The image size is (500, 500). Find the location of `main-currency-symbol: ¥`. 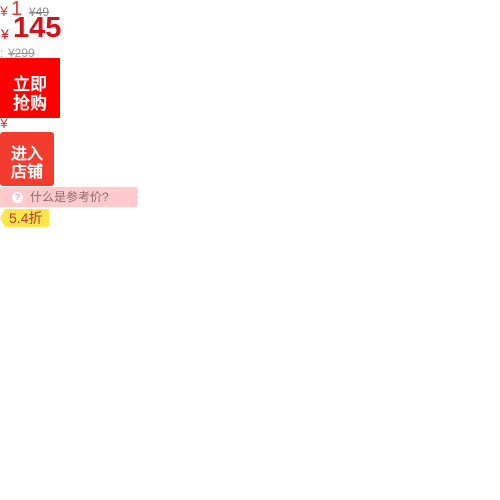

main-currency-symbol: ¥ is located at coordinates (5, 34).